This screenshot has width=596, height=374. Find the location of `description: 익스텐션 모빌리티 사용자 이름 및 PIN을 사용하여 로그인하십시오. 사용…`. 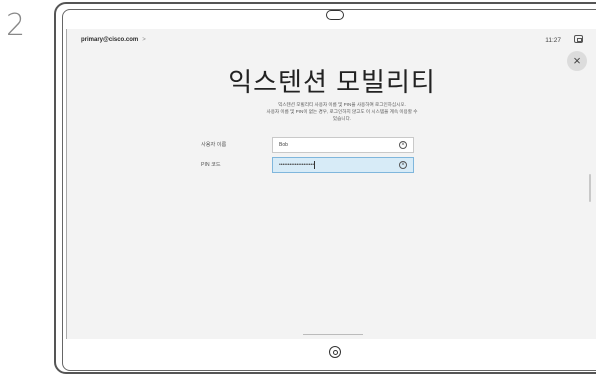

description: 익스텐션 모빌리티 사용자 이름 및 PIN을 사용하여 로그인하십시오. 사용… is located at coordinates (342, 111).